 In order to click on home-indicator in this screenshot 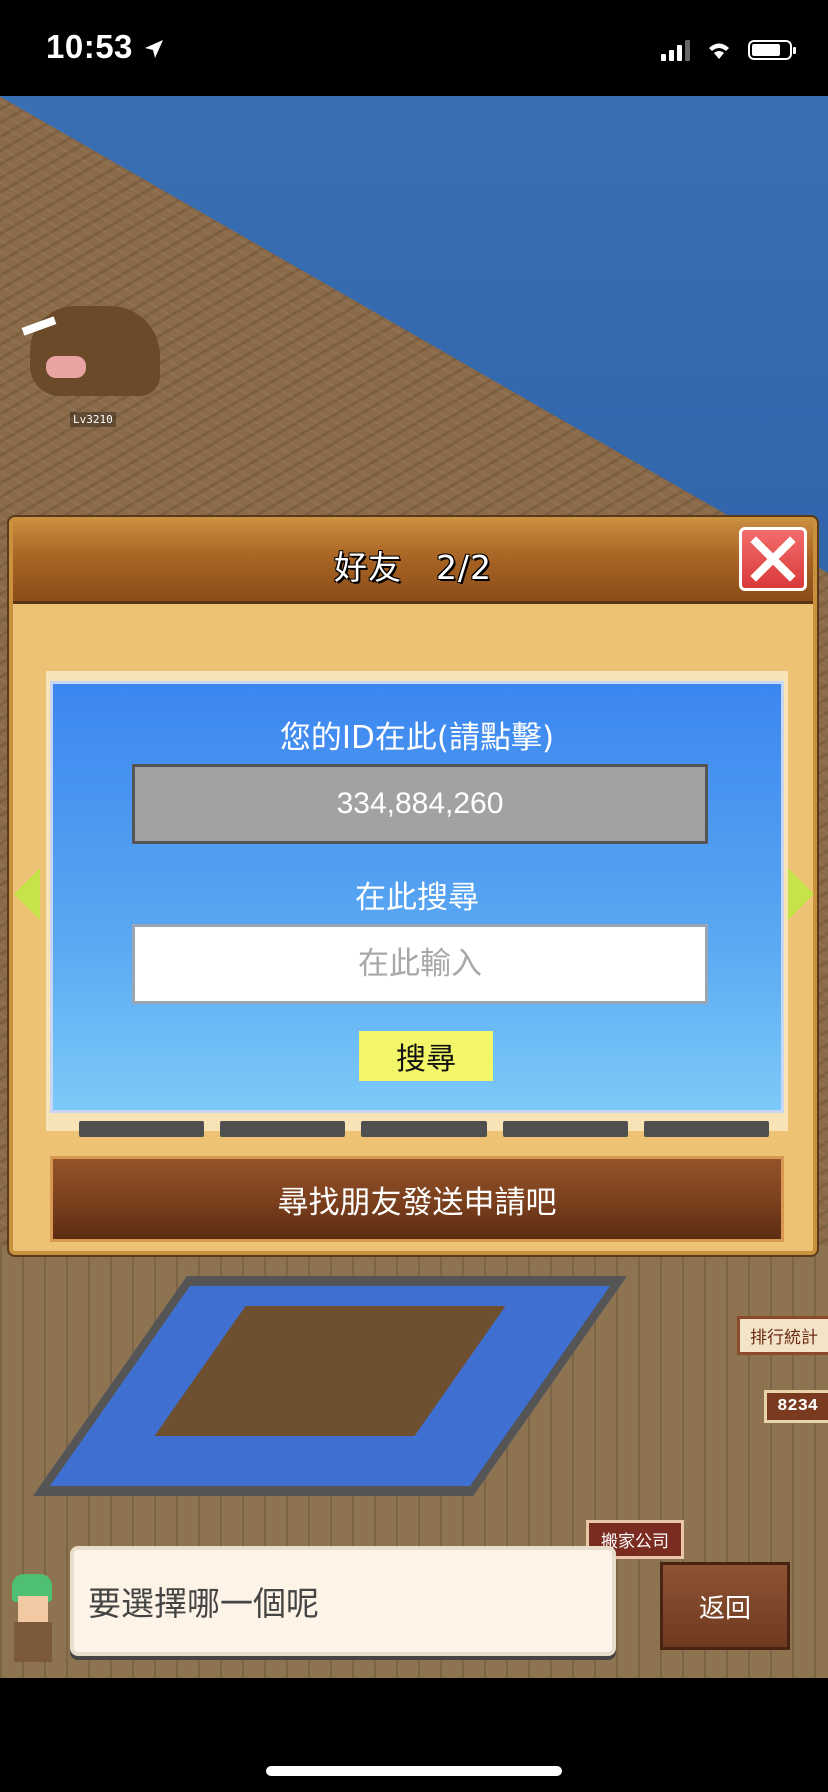, I will do `click(414, 1771)`.